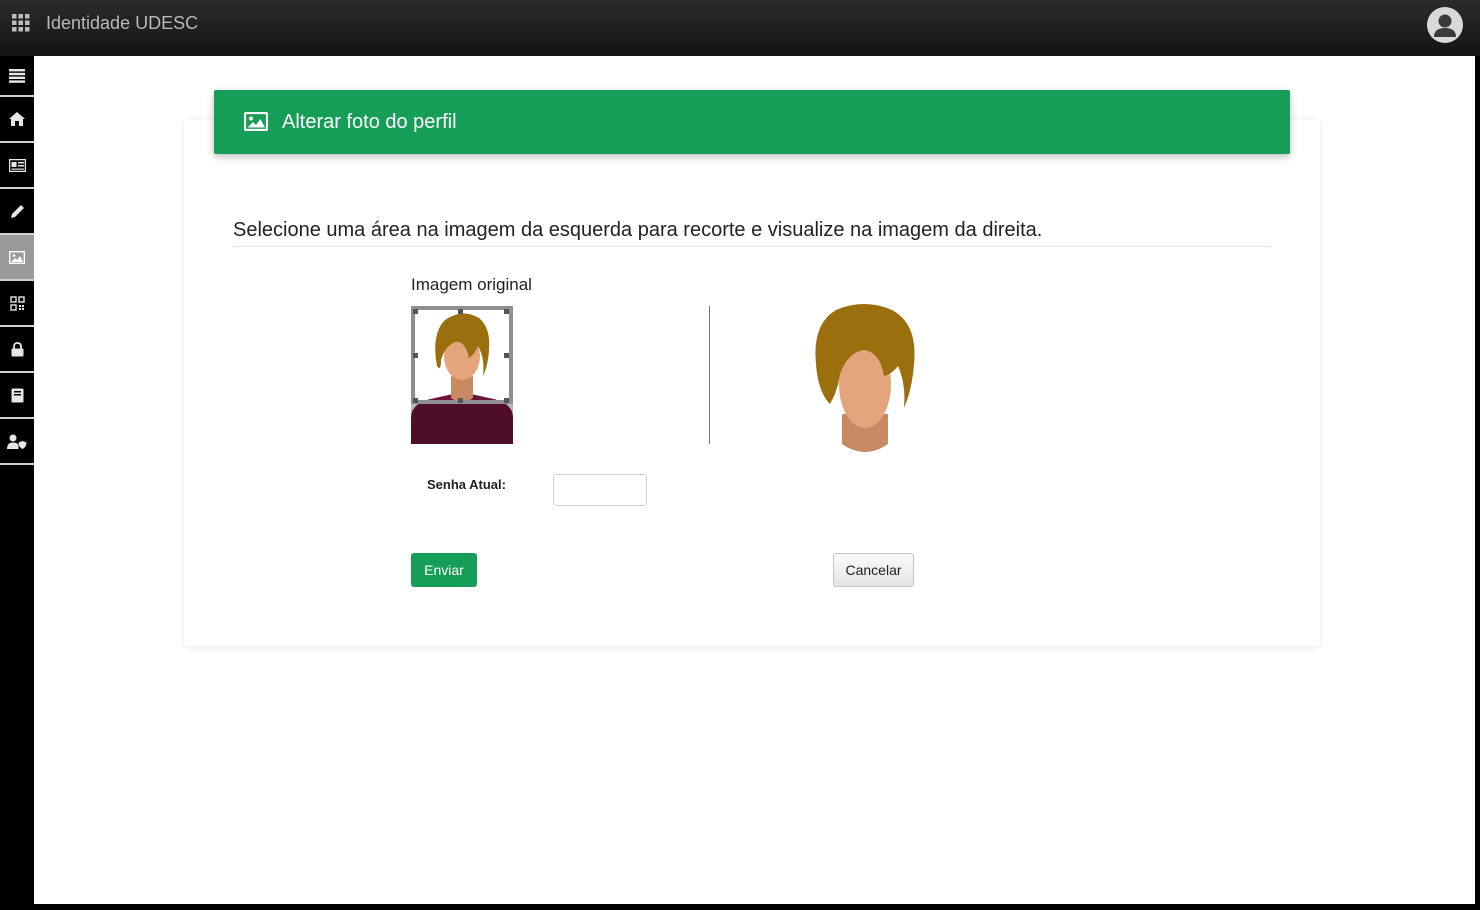  I want to click on top-bar: Identidade UDESC, so click(740, 28).